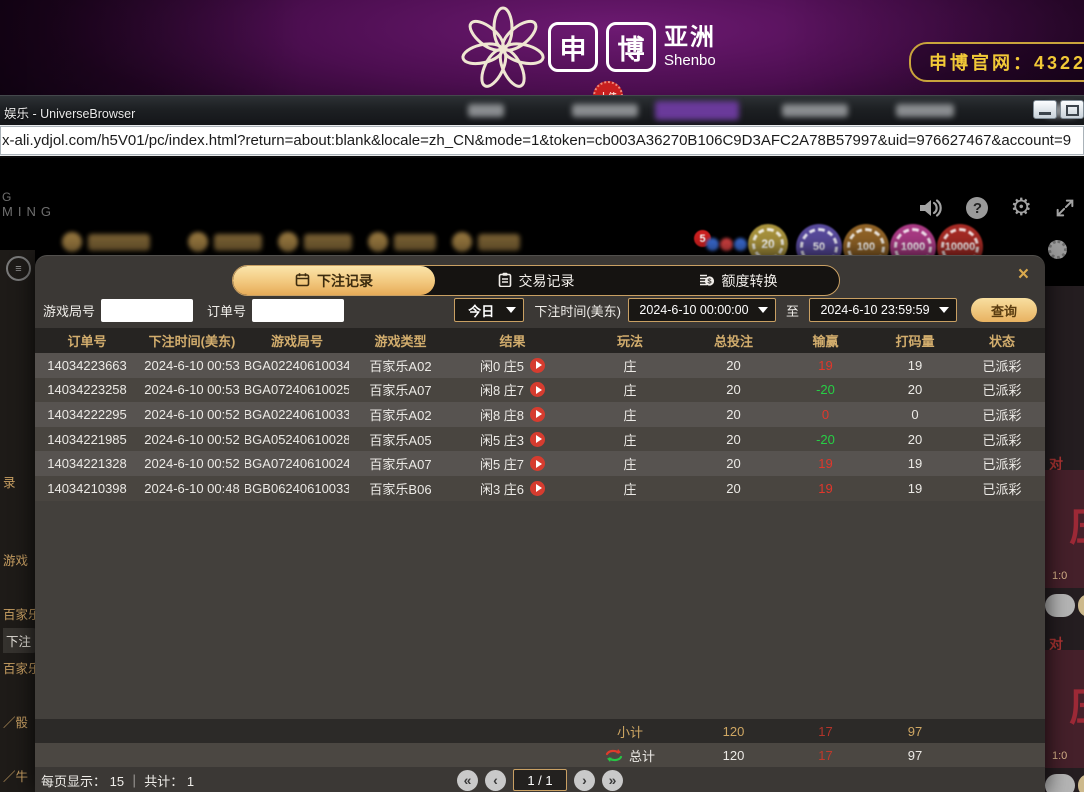  What do you see at coordinates (15, 721) in the screenshot?
I see `sidebar-item: ／骰` at bounding box center [15, 721].